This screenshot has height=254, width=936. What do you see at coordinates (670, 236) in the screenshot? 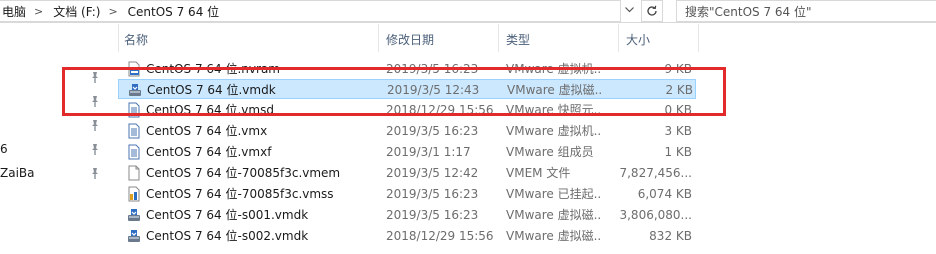
I see `file-size: 832 KB` at bounding box center [670, 236].